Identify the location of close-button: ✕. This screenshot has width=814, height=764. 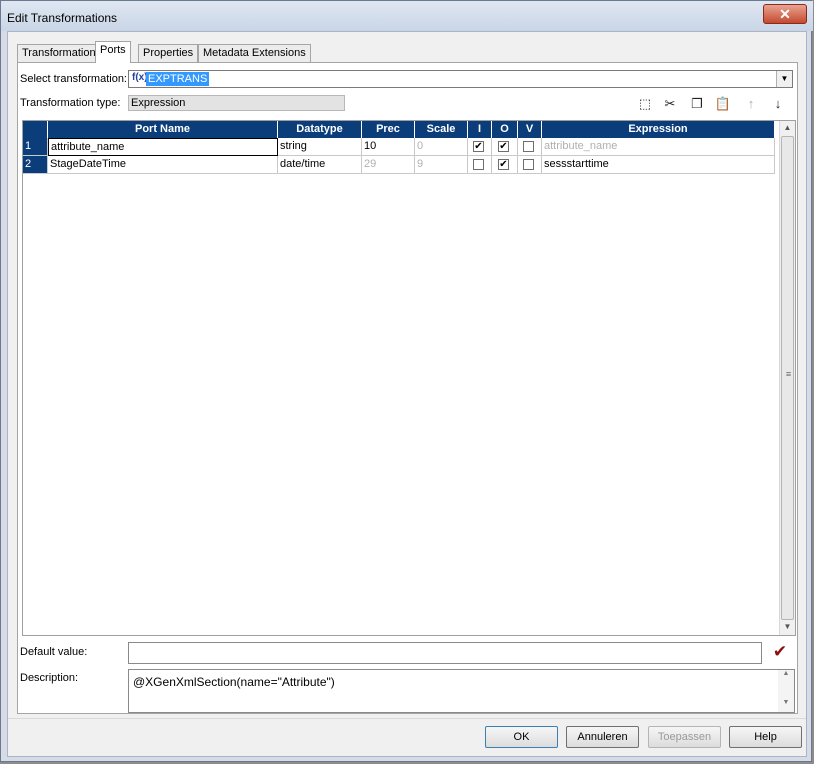
(785, 14).